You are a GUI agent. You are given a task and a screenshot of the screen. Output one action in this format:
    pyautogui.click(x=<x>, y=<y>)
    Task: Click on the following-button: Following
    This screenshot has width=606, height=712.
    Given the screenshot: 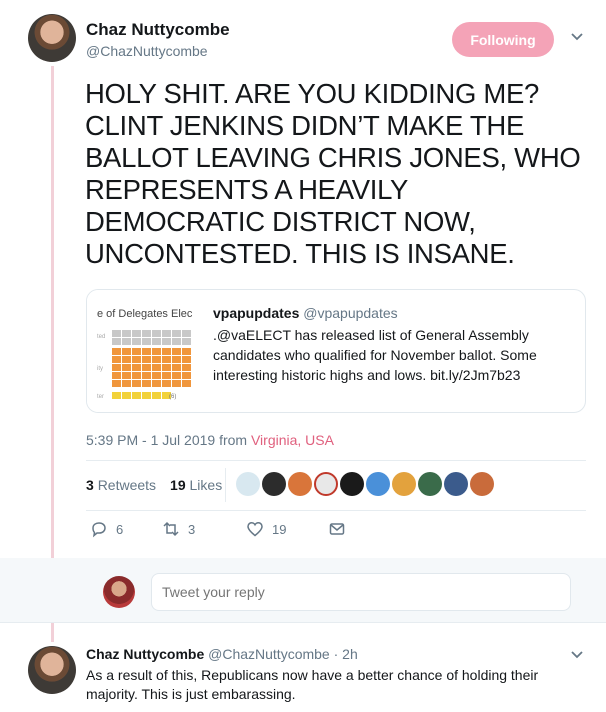 What is the action you would take?
    pyautogui.click(x=503, y=39)
    